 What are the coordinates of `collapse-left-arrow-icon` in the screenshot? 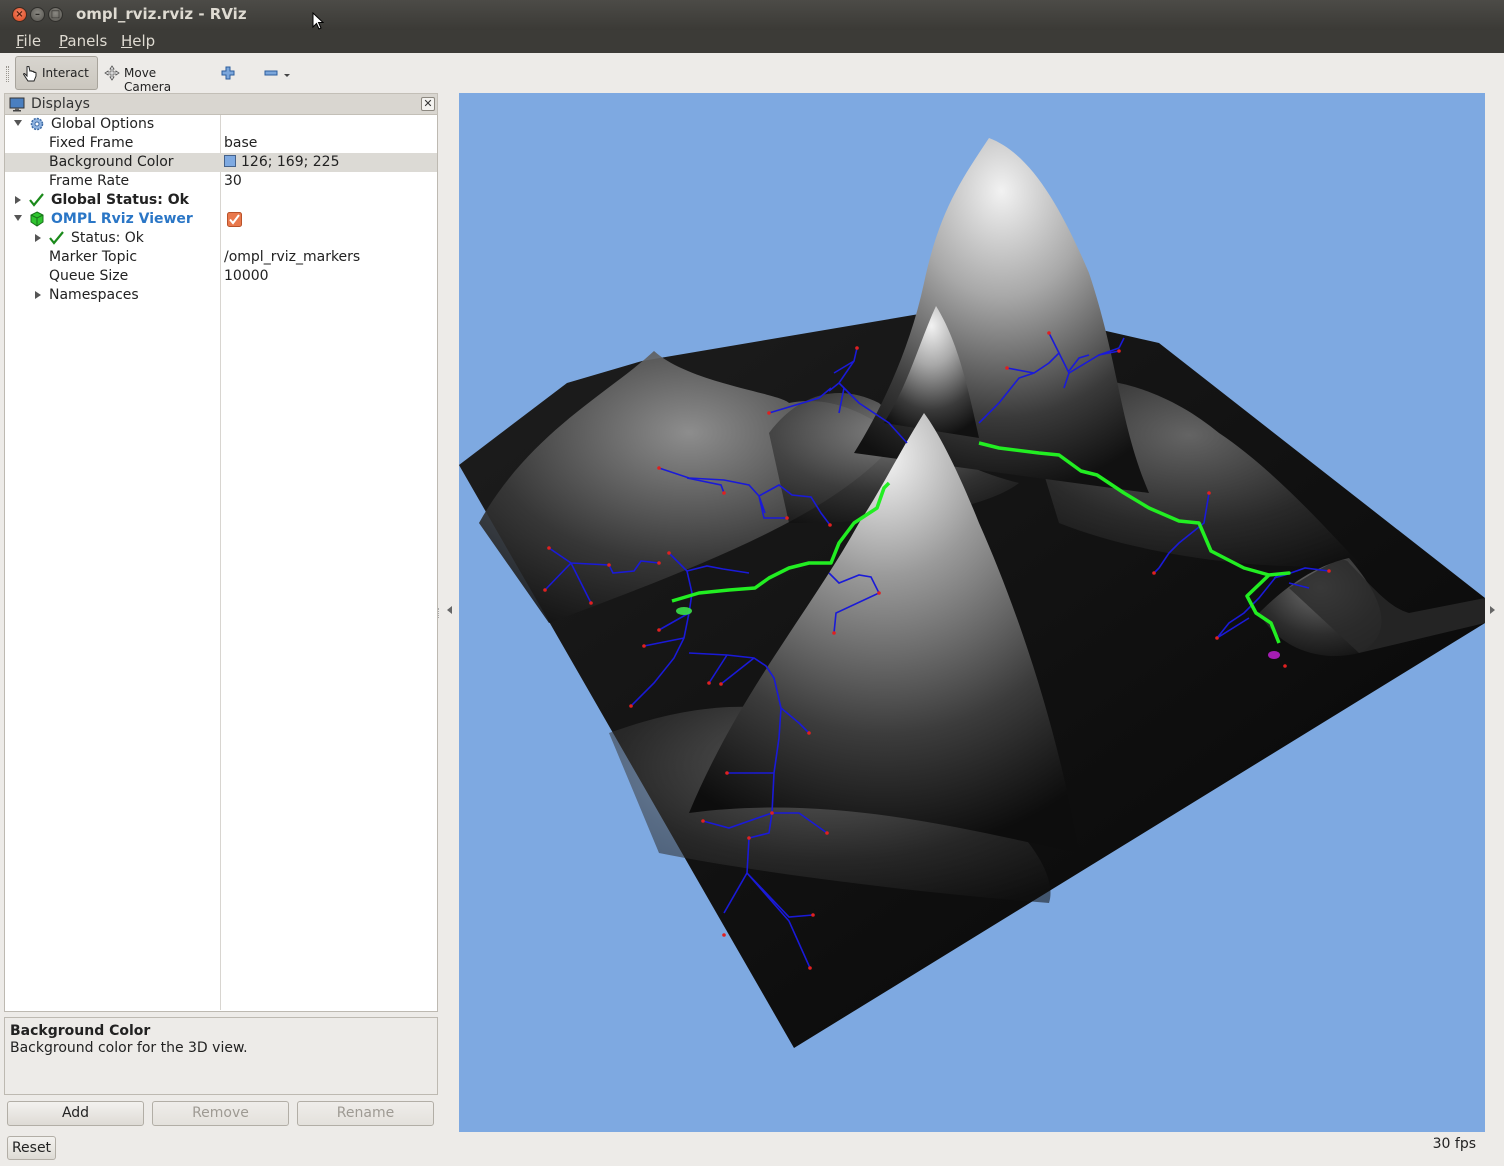 It's located at (449, 610).